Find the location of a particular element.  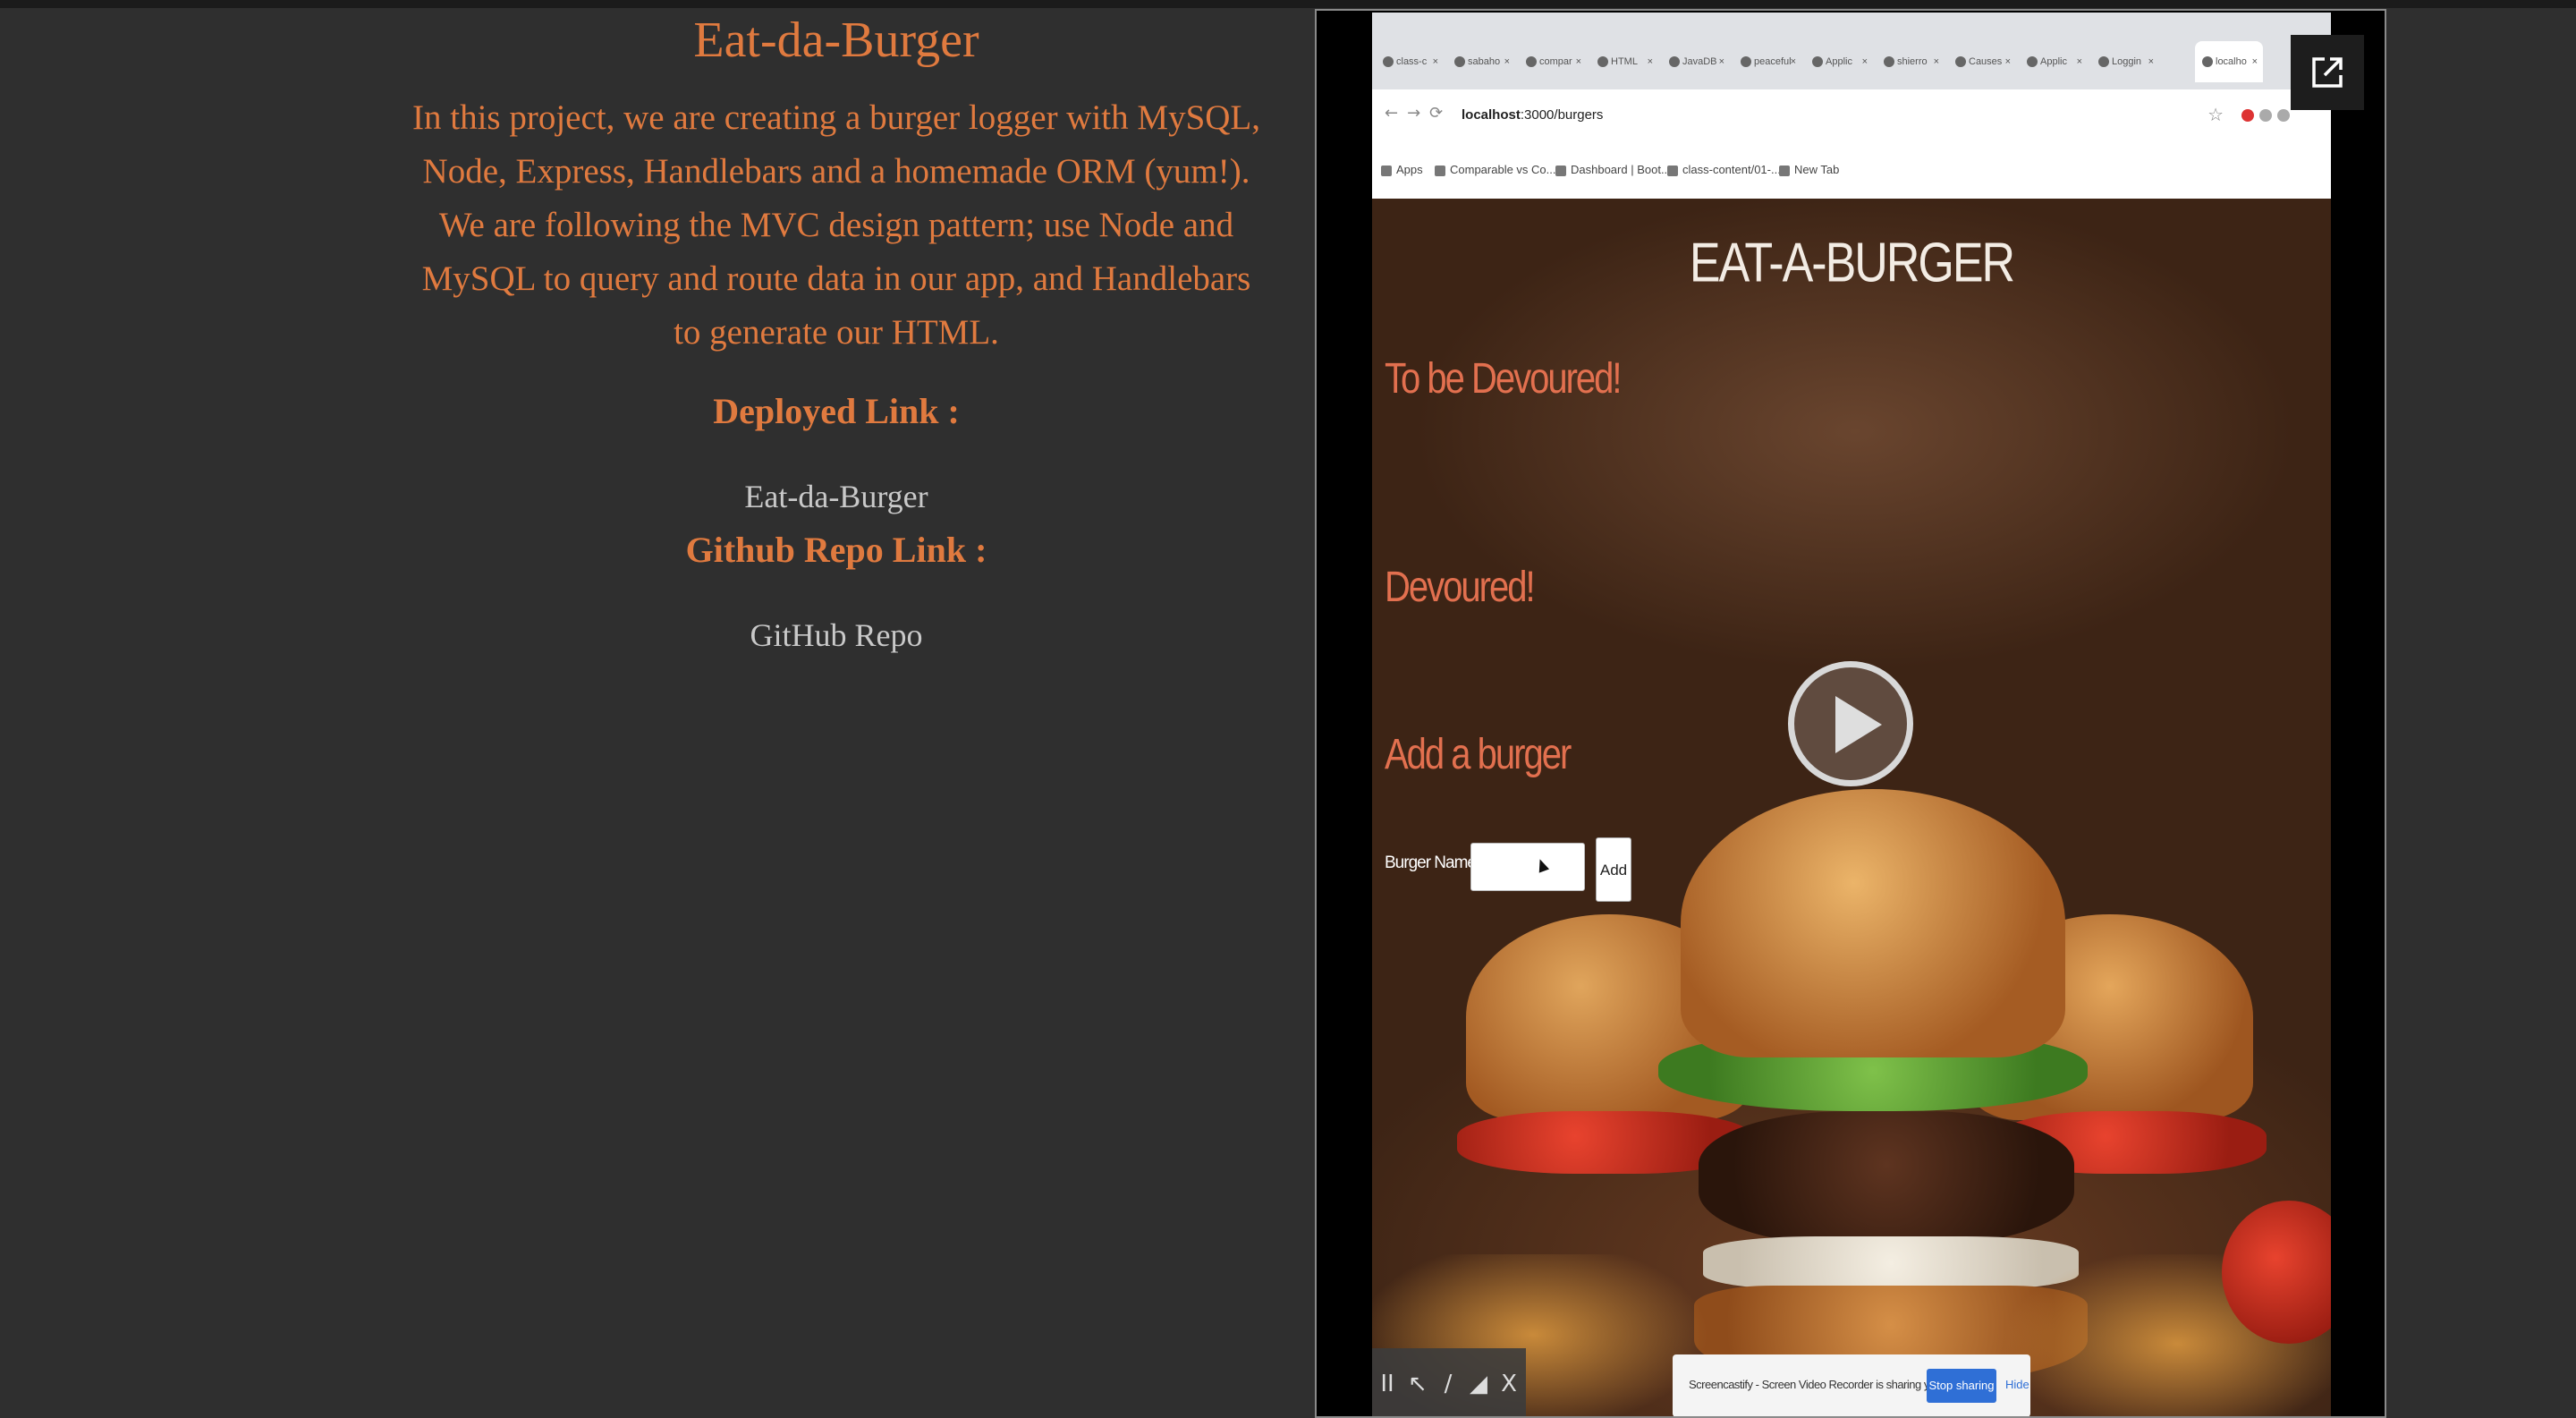

browser-tab: Loggin × is located at coordinates (2125, 61).